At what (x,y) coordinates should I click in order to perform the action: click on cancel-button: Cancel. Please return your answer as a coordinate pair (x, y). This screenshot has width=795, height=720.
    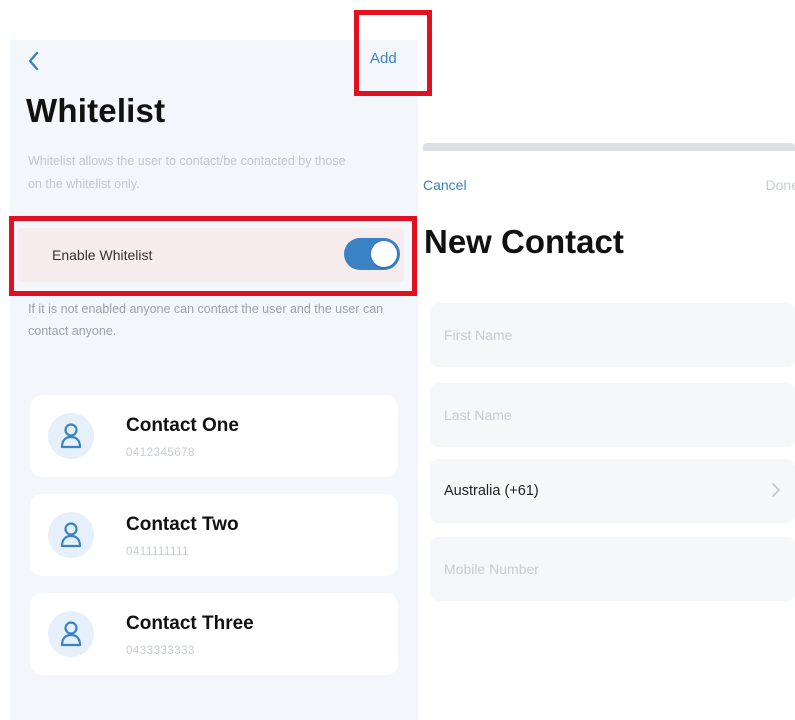
    Looking at the image, I should click on (445, 185).